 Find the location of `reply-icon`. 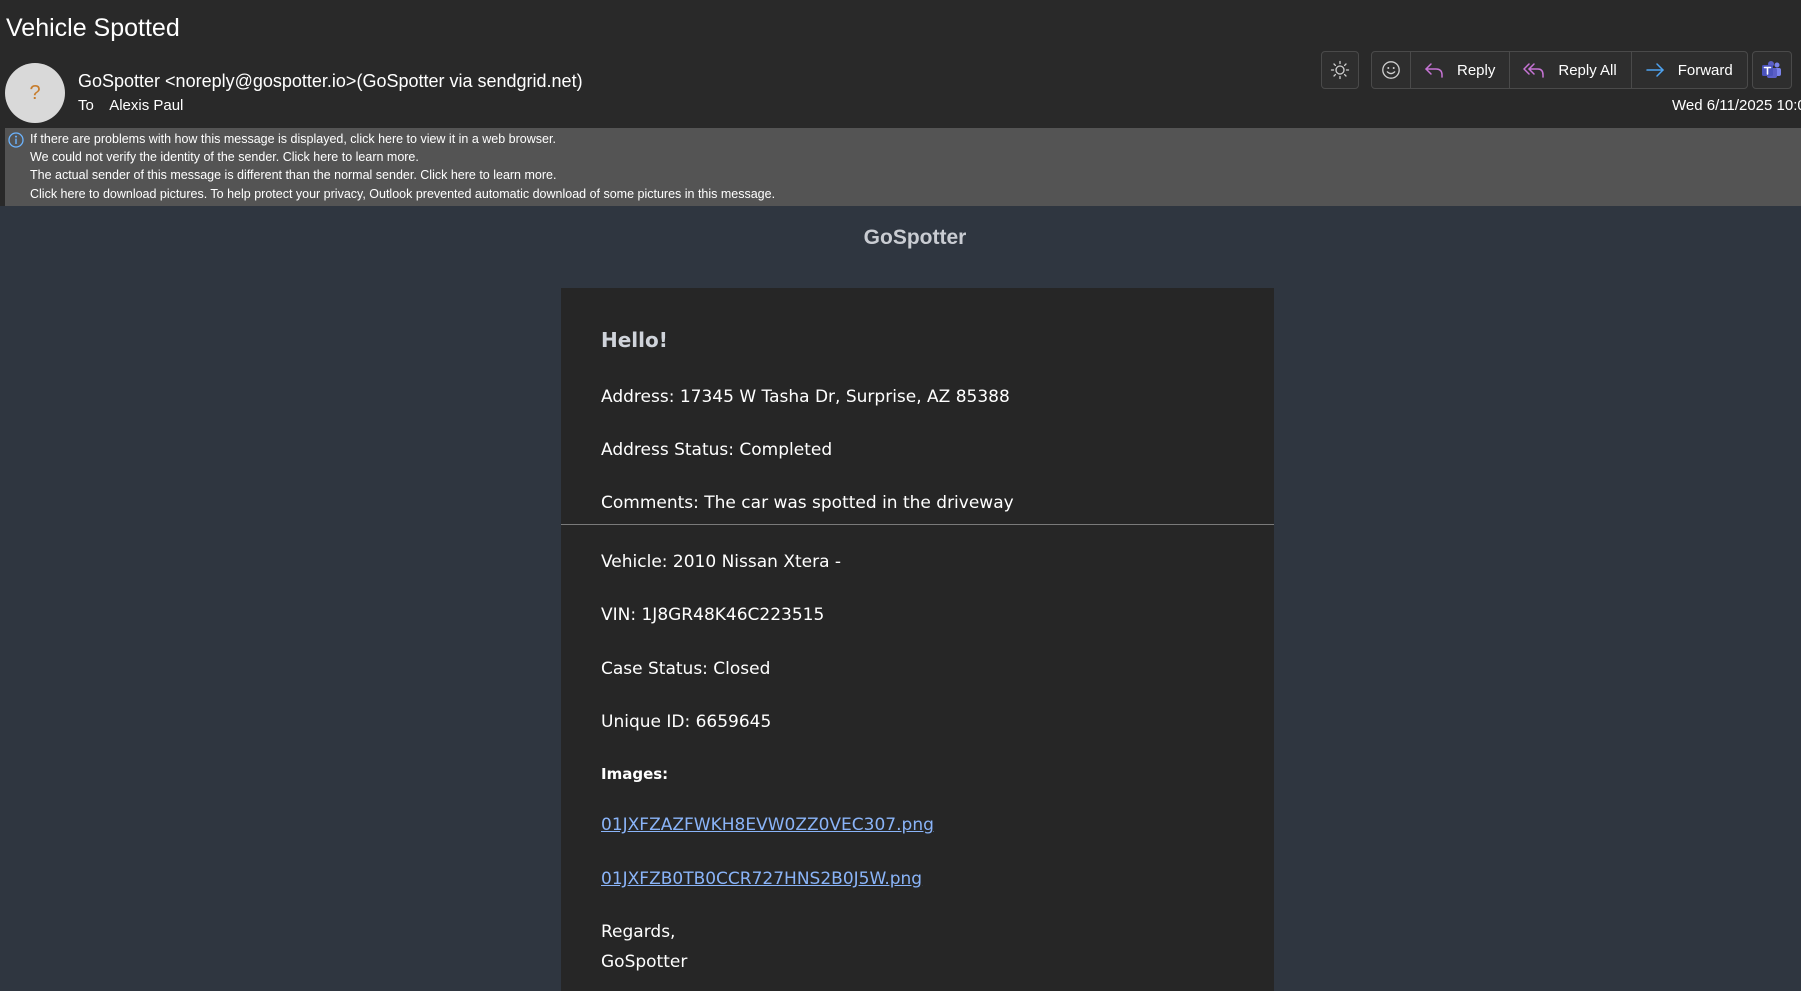

reply-icon is located at coordinates (1434, 70).